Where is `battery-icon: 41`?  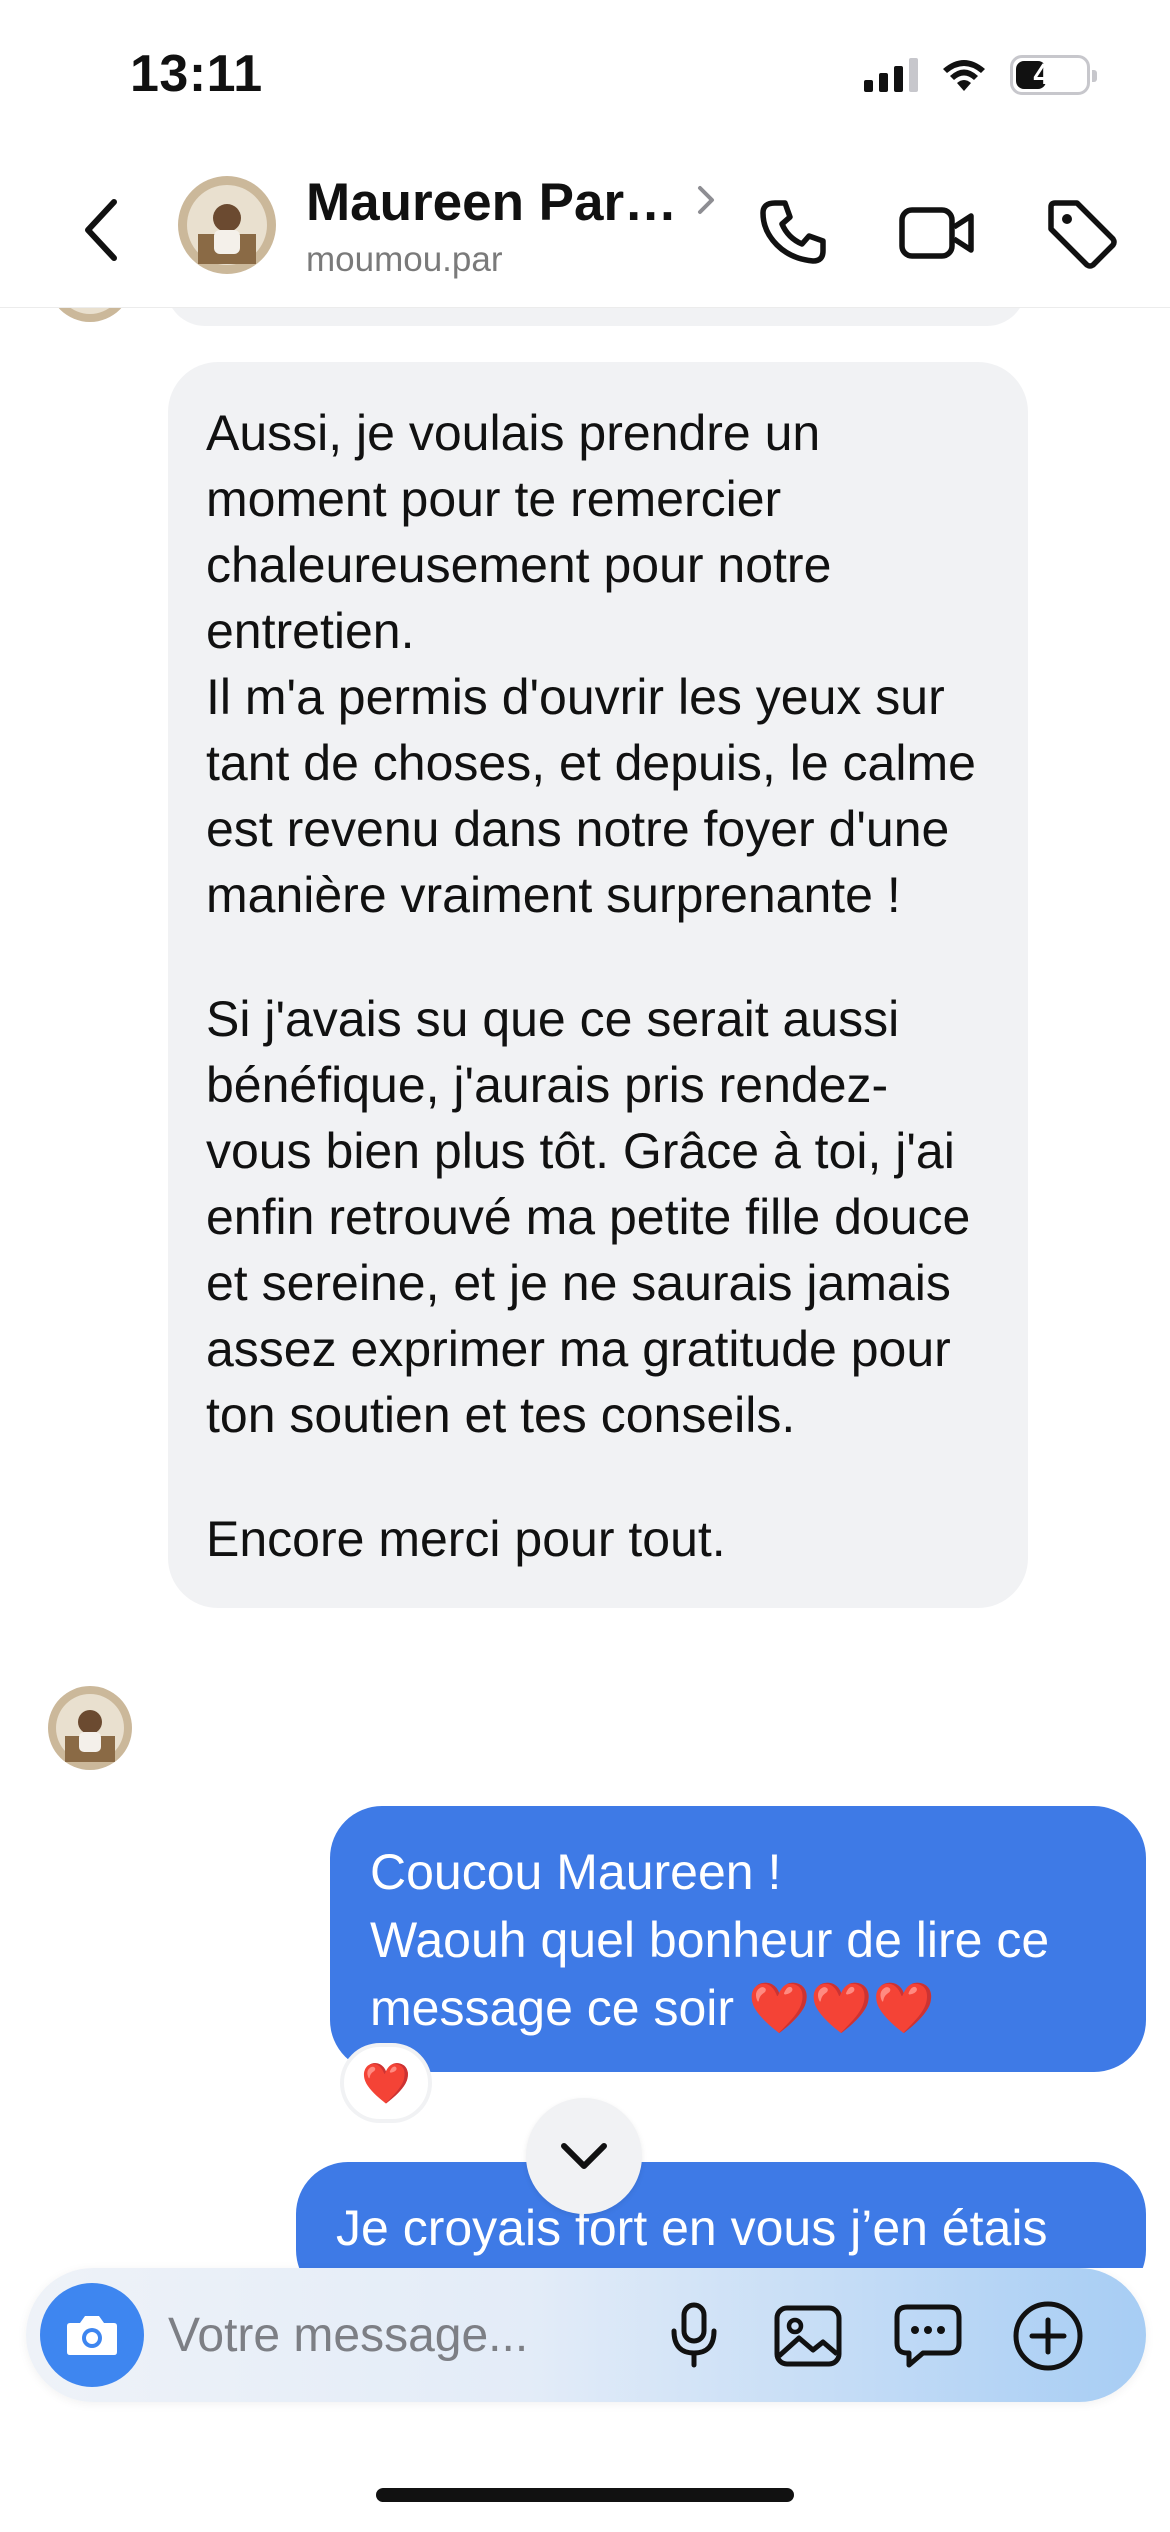 battery-icon: 41 is located at coordinates (1053, 75).